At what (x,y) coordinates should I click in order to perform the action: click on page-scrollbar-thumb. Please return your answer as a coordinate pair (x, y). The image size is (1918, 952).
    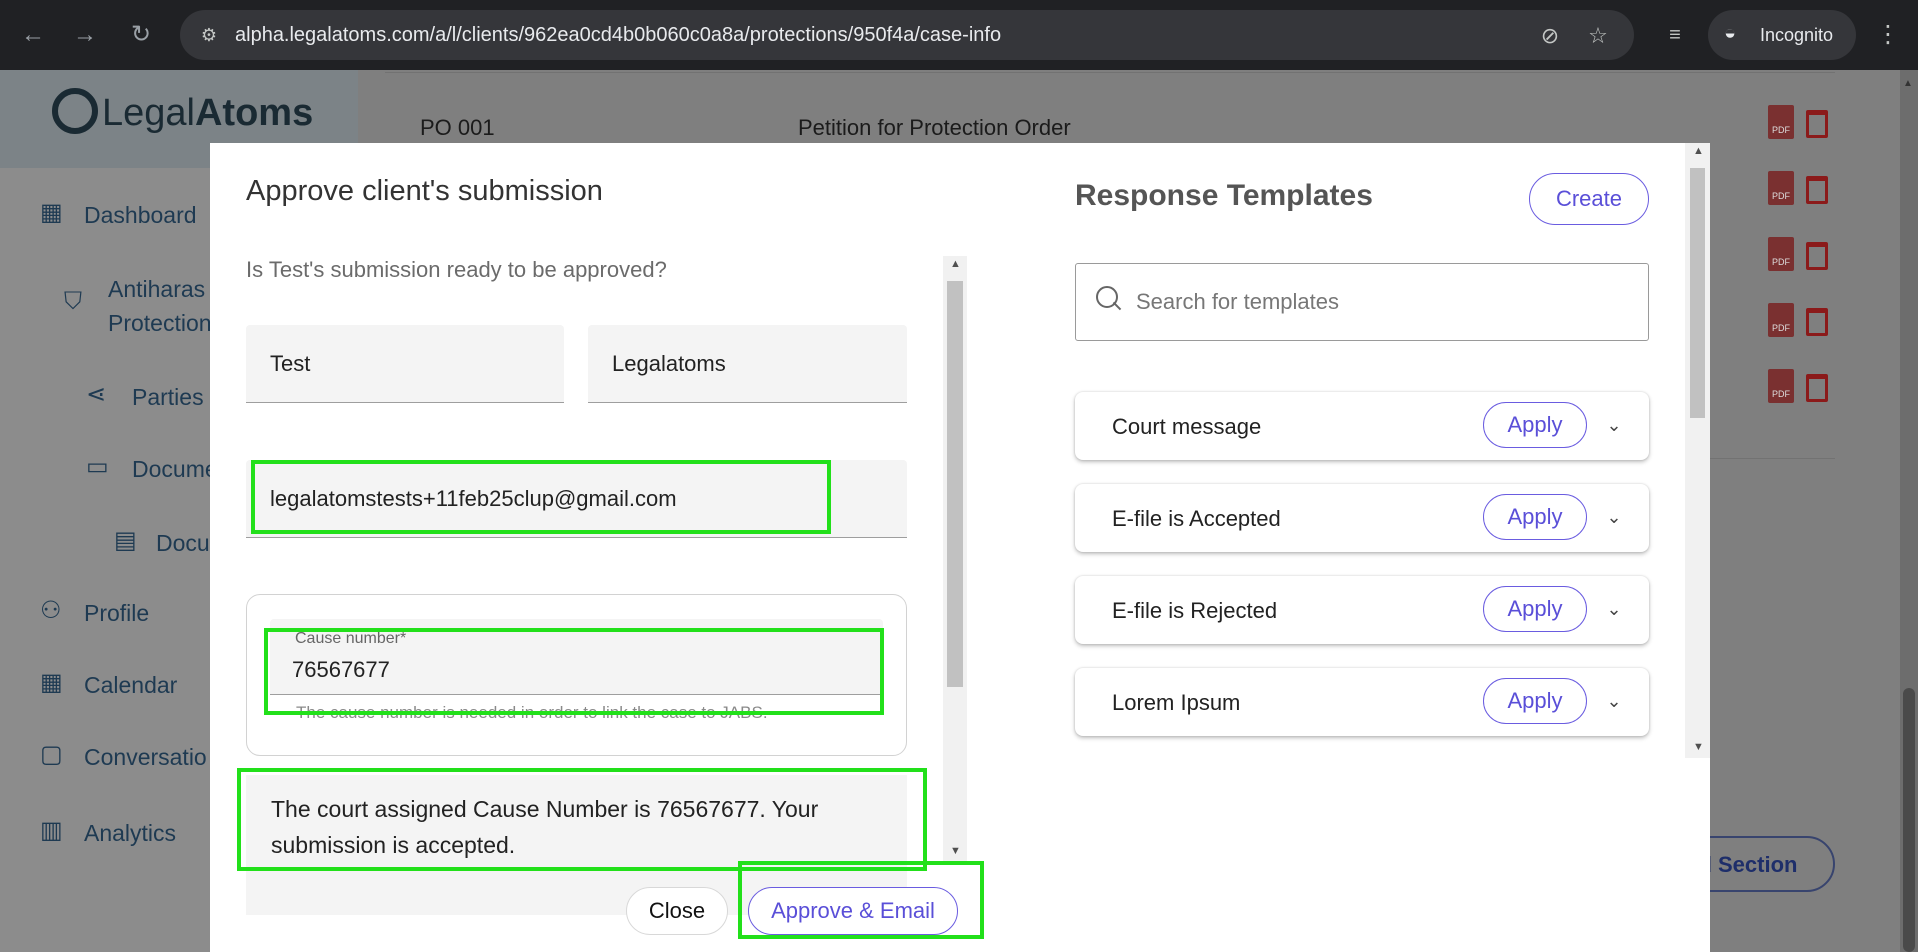
    Looking at the image, I should click on (1909, 820).